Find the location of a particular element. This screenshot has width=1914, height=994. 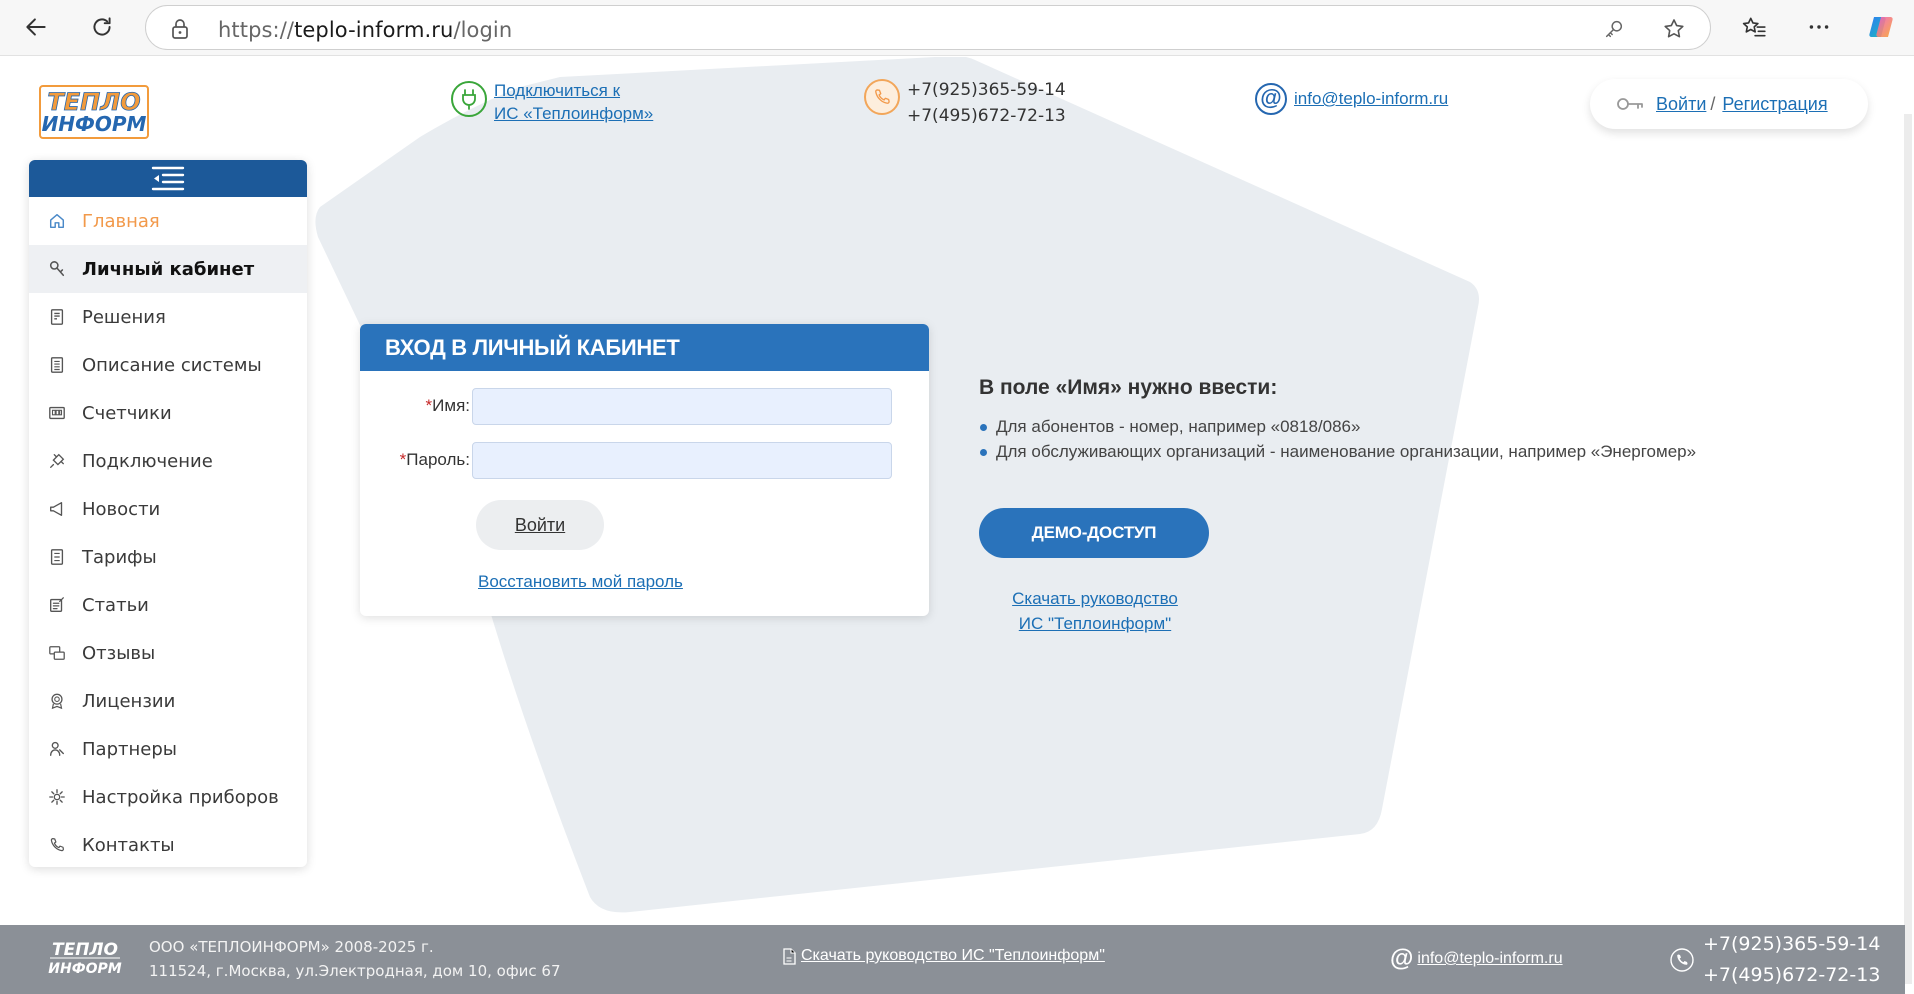

partners-icon is located at coordinates (57, 749).